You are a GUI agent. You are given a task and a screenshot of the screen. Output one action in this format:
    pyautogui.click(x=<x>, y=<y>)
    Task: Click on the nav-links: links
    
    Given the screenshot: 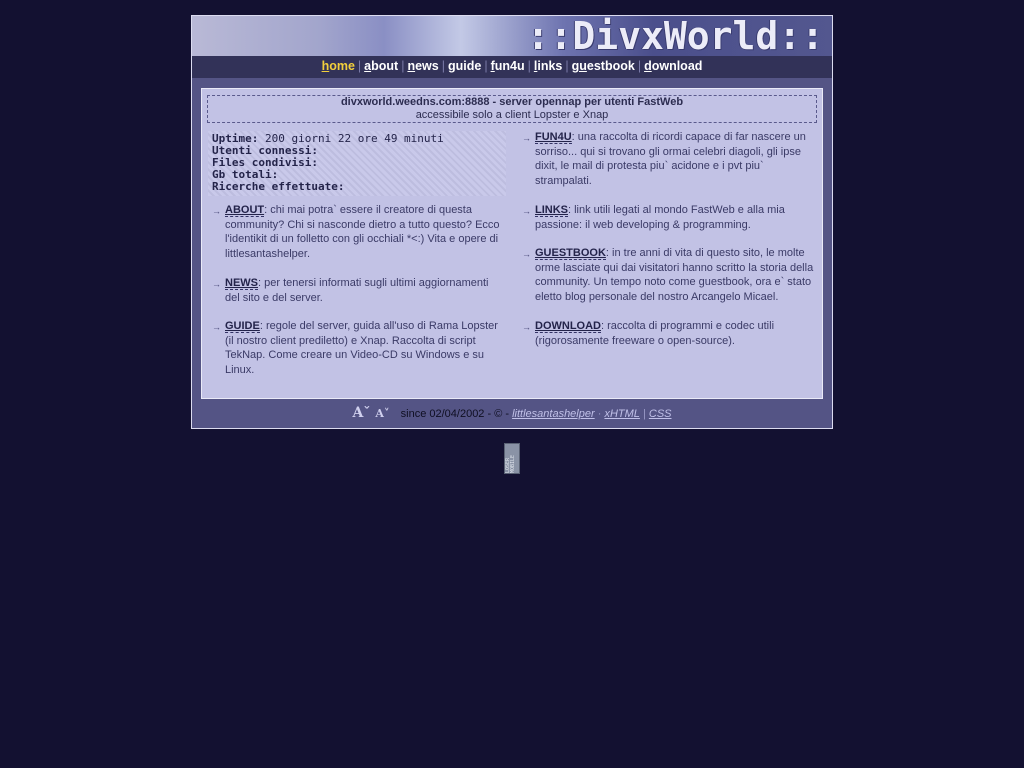 What is the action you would take?
    pyautogui.click(x=548, y=66)
    